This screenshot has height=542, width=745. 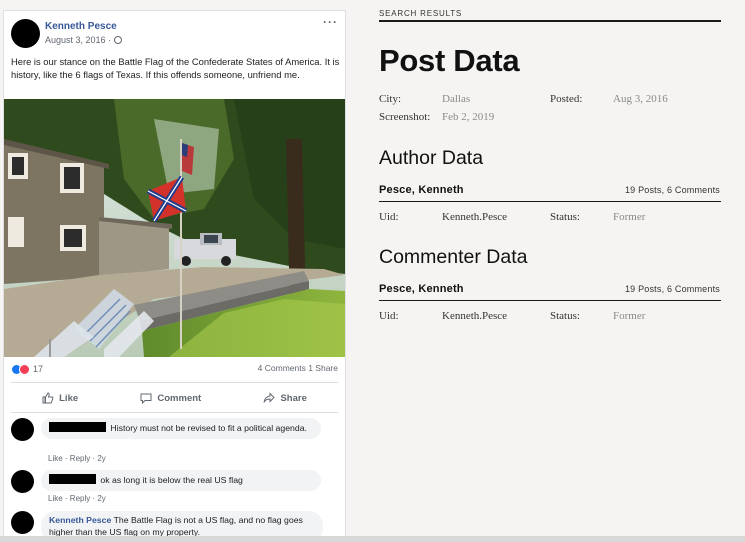 I want to click on author-uid-value: Kenneth.Pesce, so click(x=475, y=217).